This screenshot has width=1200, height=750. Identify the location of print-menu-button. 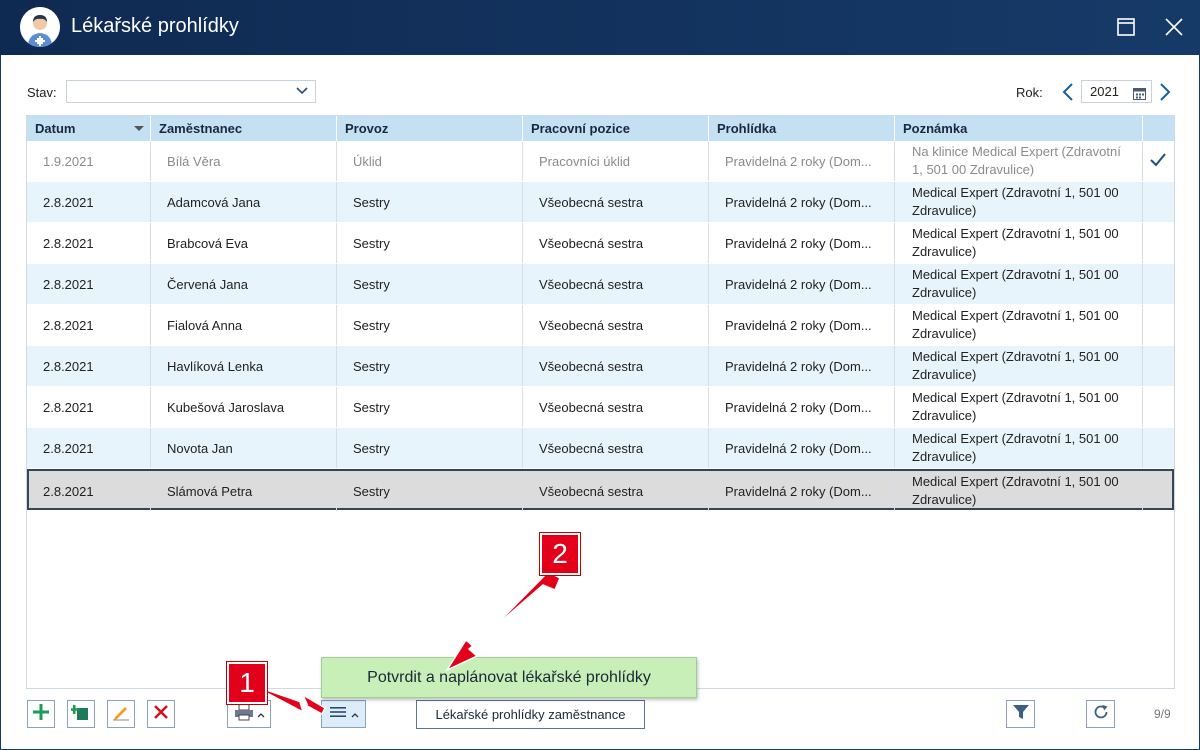
(249, 714).